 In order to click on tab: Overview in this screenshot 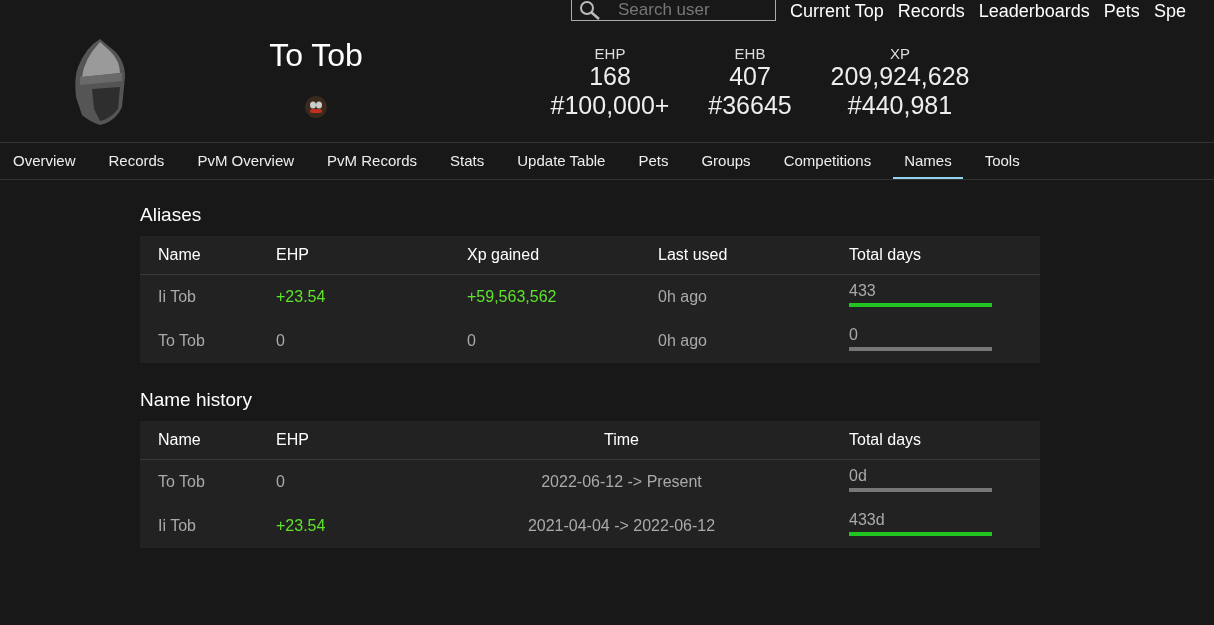, I will do `click(44, 161)`.